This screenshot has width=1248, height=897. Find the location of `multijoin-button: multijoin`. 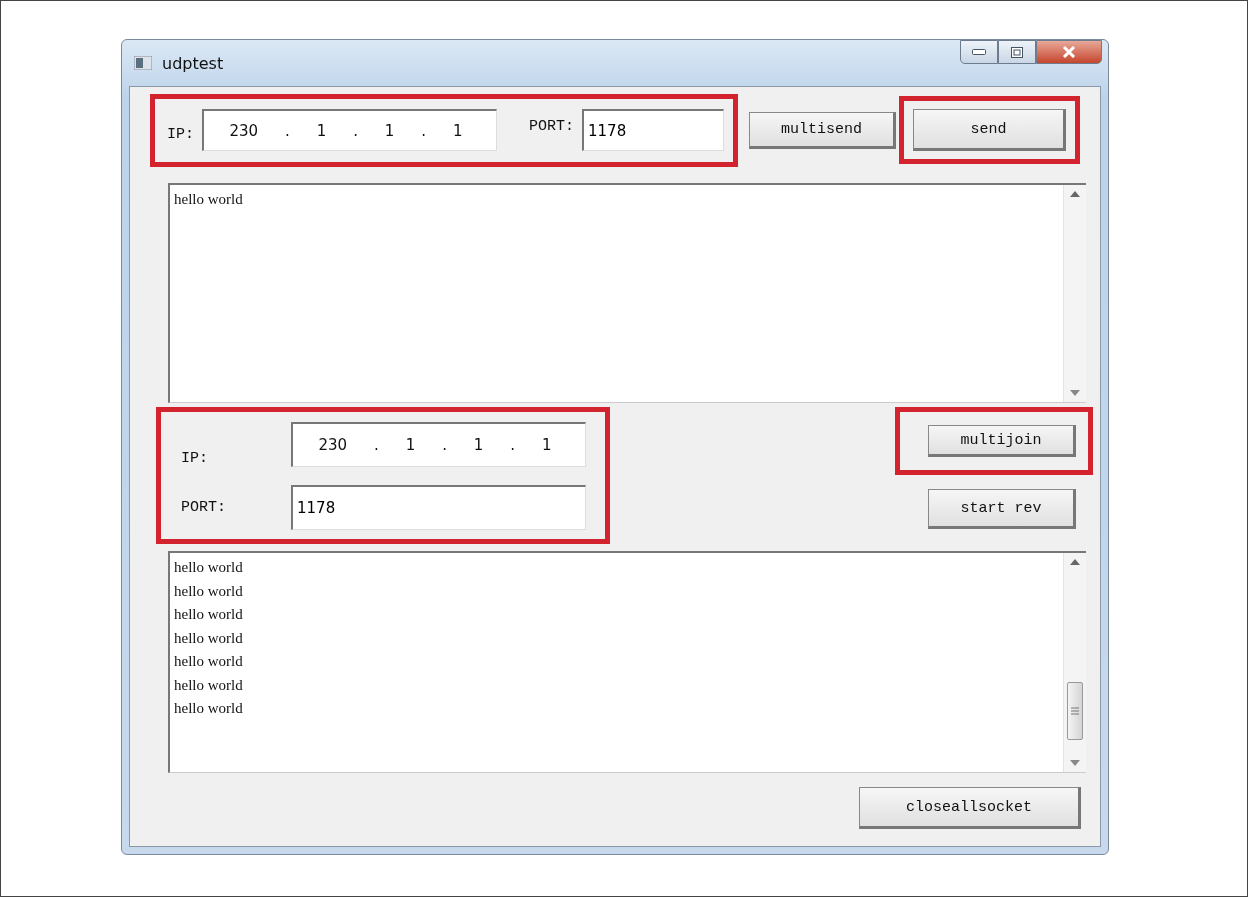

multijoin-button: multijoin is located at coordinates (1002, 441).